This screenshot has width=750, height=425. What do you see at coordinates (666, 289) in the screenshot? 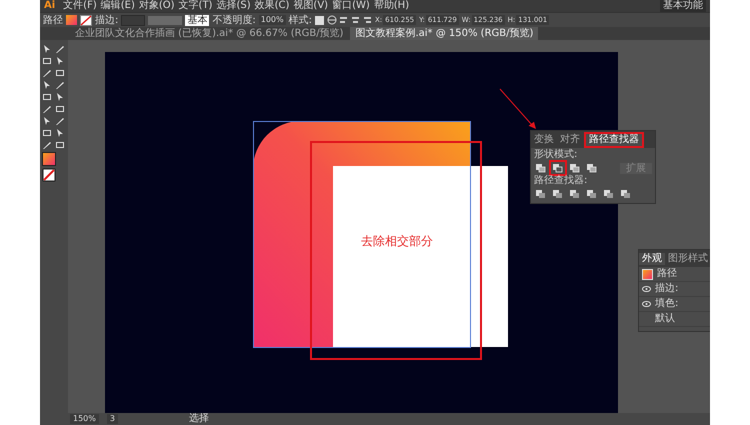
I see `appearance-attribute: 描边:` at bounding box center [666, 289].